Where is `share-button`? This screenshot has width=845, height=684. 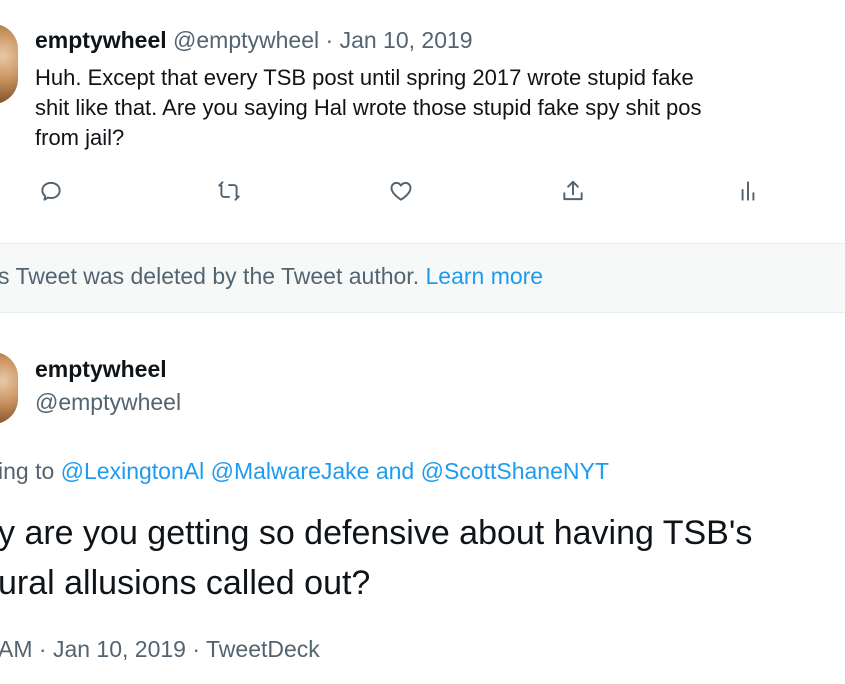
share-button is located at coordinates (573, 191).